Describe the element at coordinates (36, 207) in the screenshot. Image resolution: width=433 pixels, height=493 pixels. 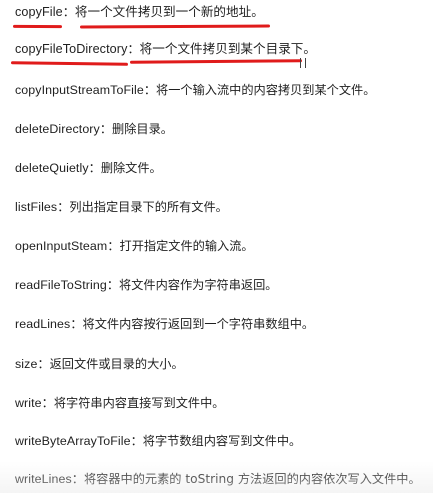
I see `method-name: listFiles` at that location.